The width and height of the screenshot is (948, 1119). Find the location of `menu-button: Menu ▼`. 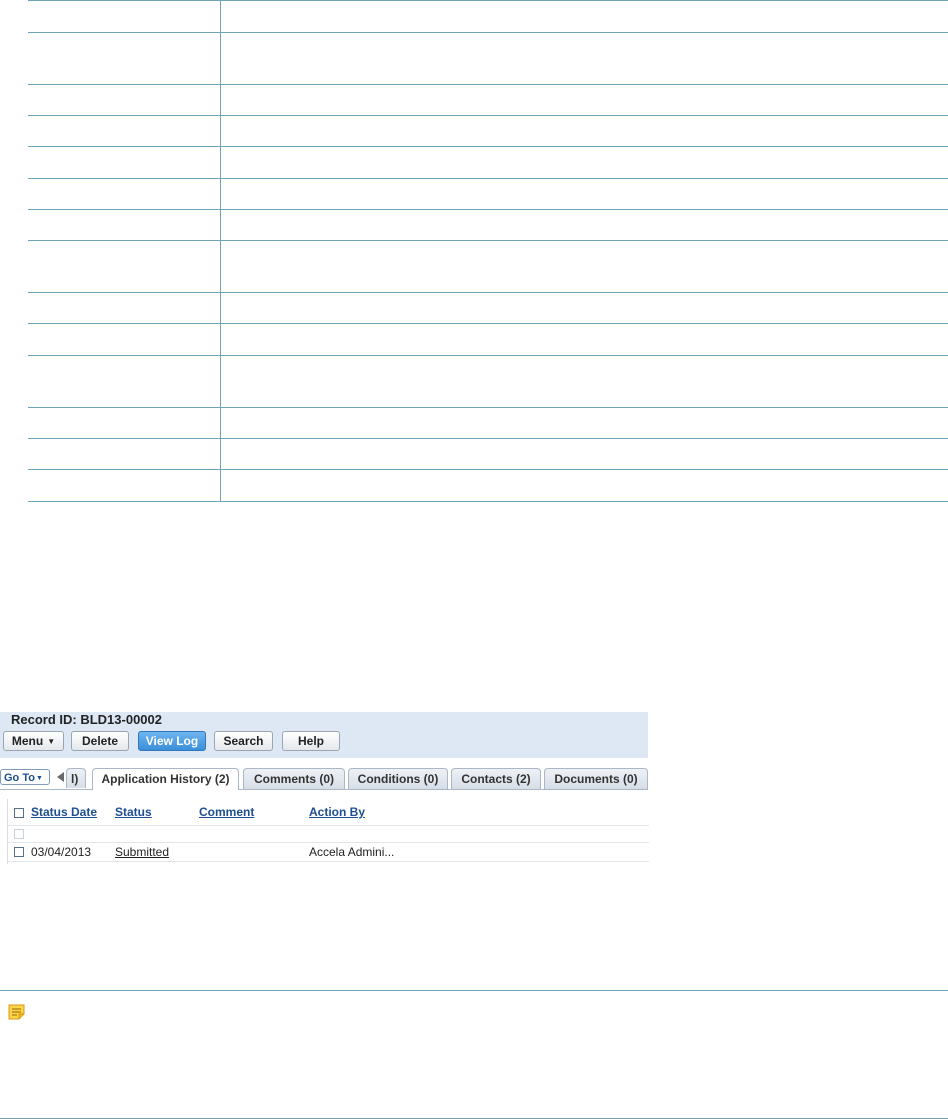

menu-button: Menu ▼ is located at coordinates (33, 741).